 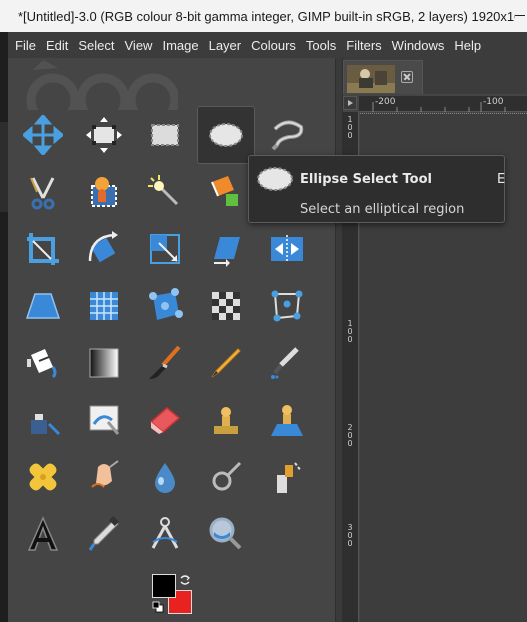 I want to click on measure-tool-icon, so click(x=165, y=533).